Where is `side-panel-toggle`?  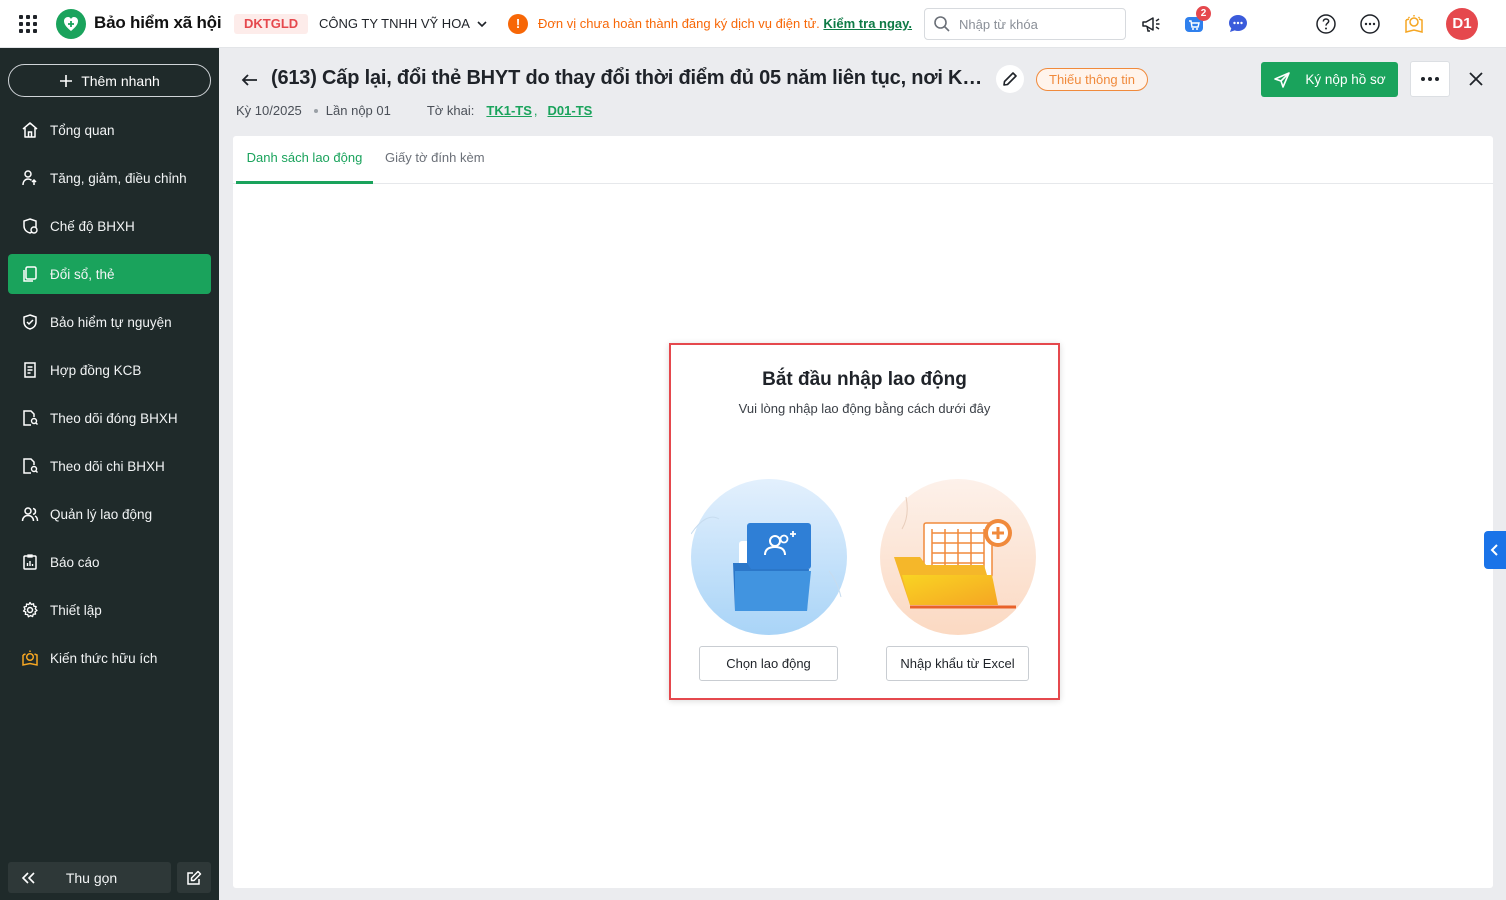 side-panel-toggle is located at coordinates (1495, 550).